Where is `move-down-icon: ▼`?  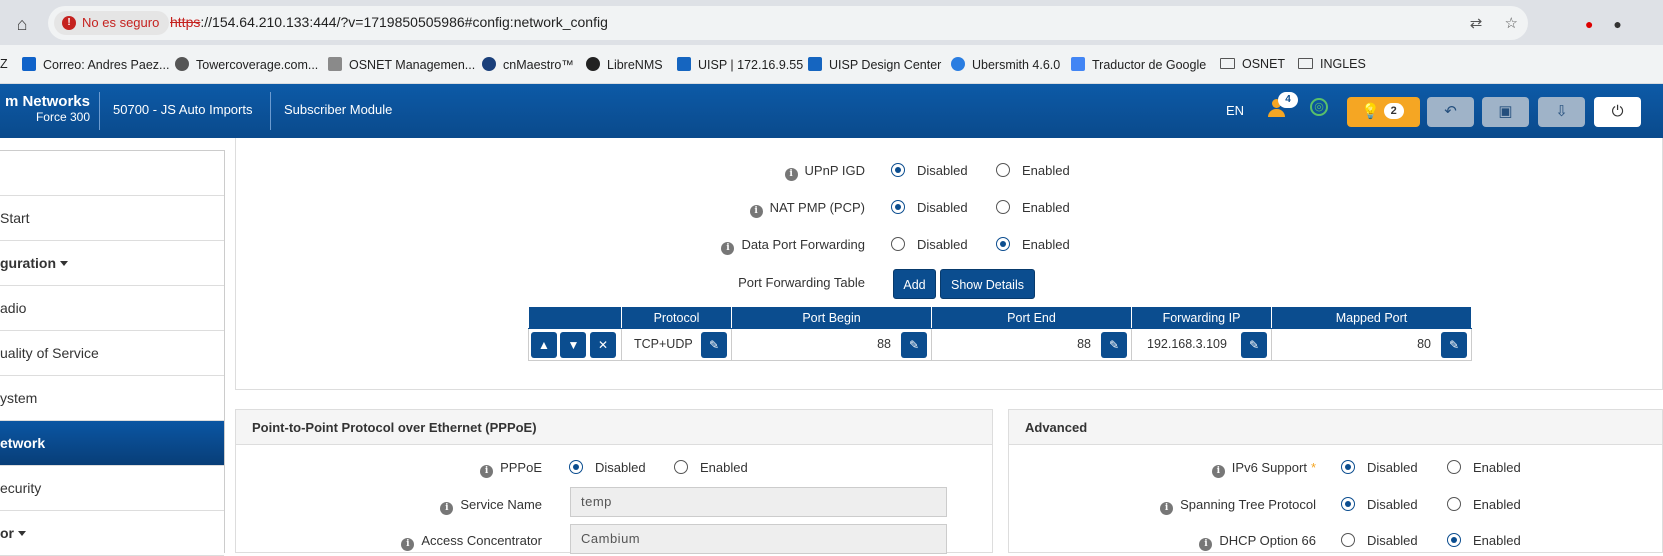 move-down-icon: ▼ is located at coordinates (573, 344).